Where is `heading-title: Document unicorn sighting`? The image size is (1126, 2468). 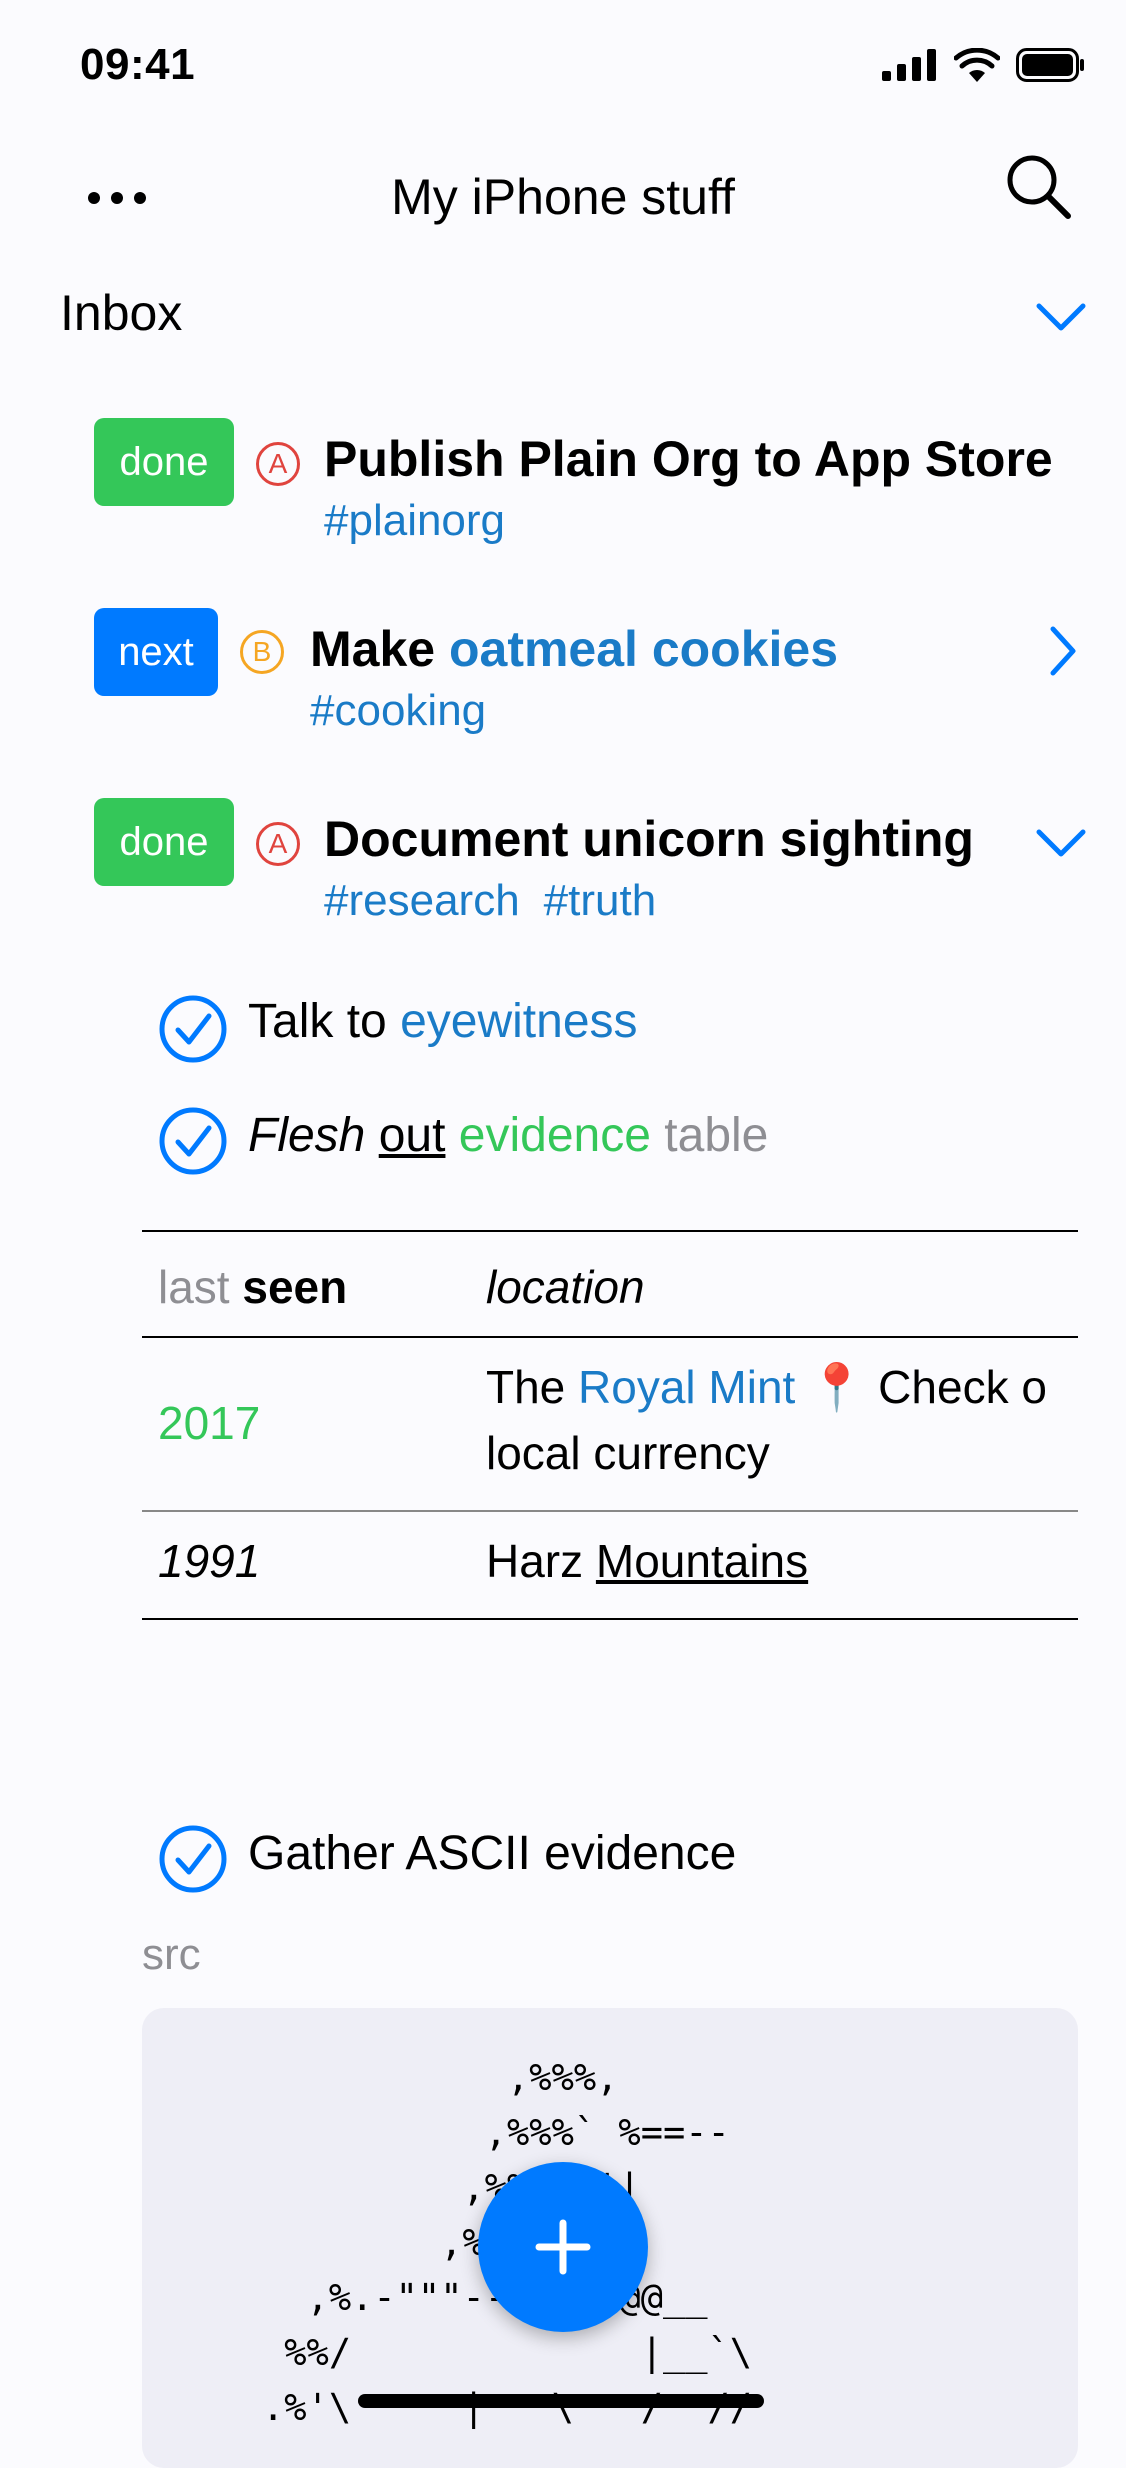
heading-title: Document unicorn sighting is located at coordinates (649, 839).